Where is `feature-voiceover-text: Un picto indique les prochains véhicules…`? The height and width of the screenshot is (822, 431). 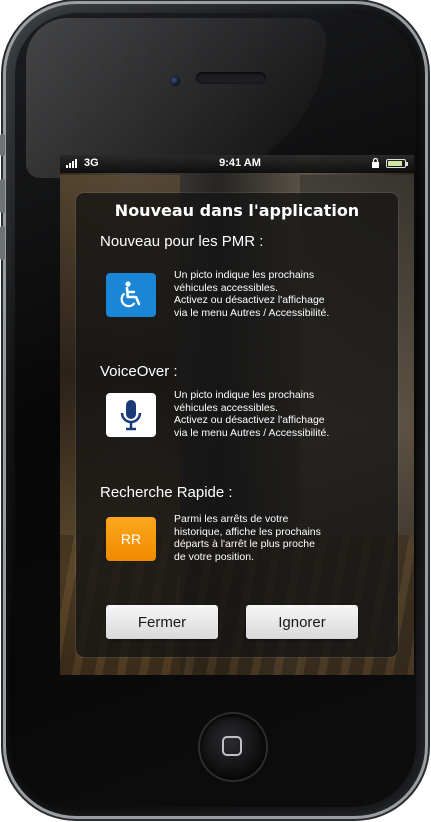 feature-voiceover-text: Un picto indique les prochains véhicules… is located at coordinates (252, 414).